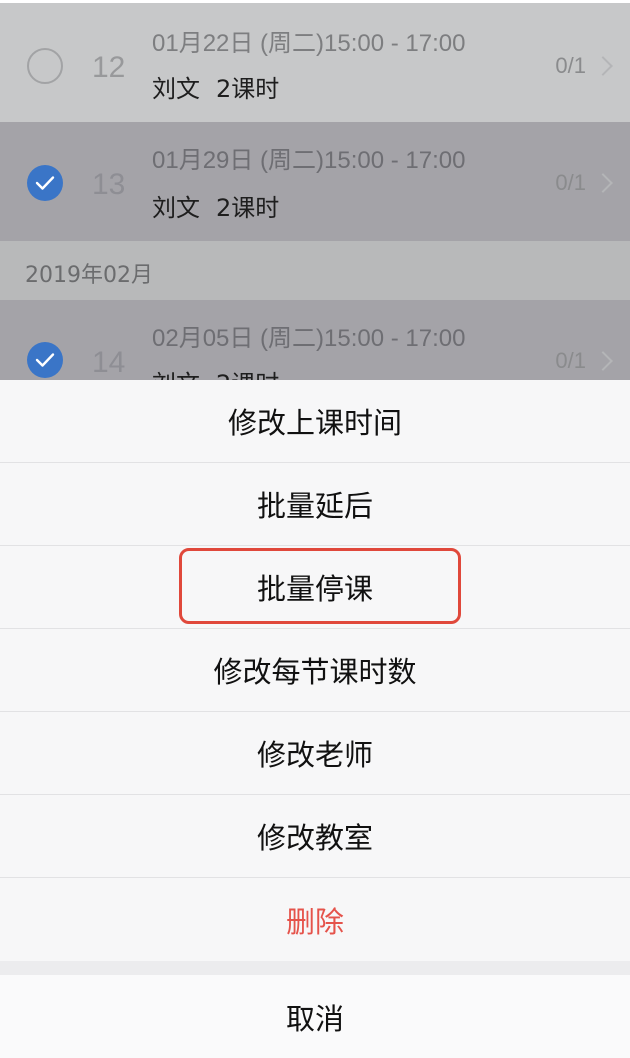 The height and width of the screenshot is (1058, 630). I want to click on cancel-label: 取消, so click(314, 1019).